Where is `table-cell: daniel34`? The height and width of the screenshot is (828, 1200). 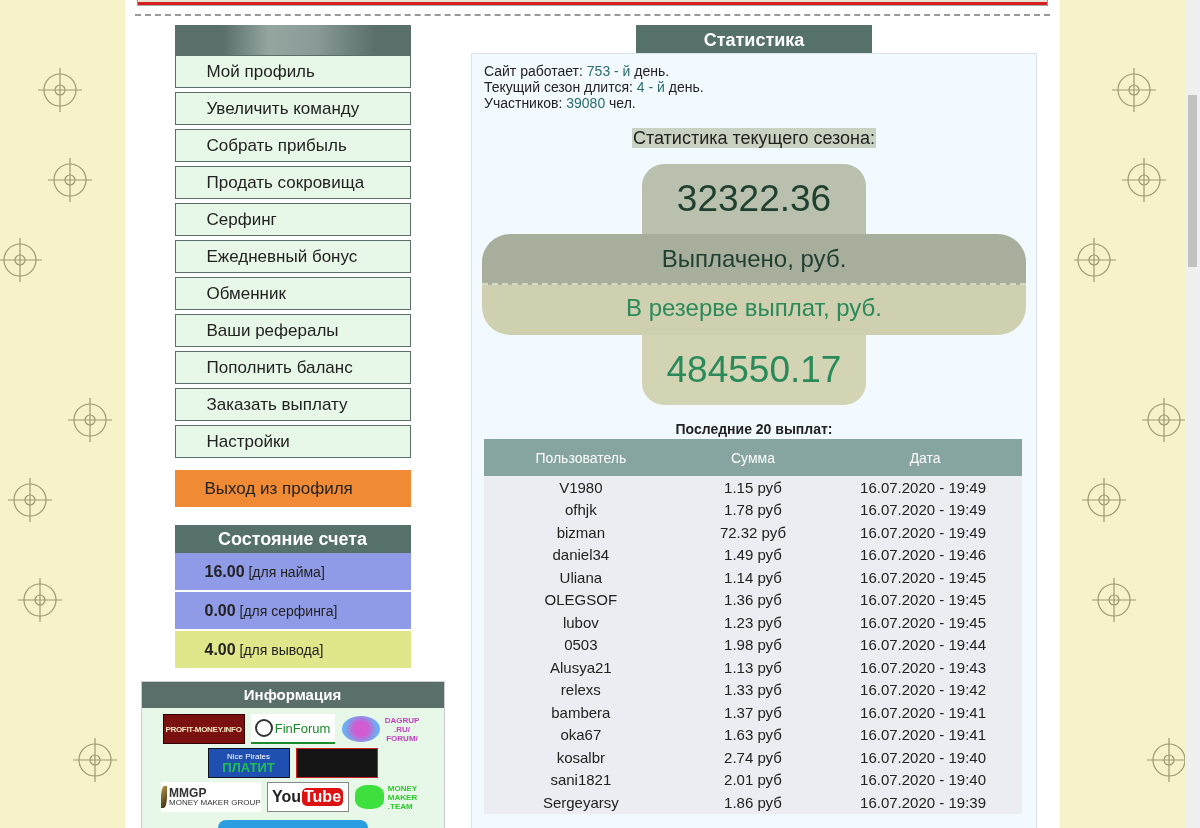
table-cell: daniel34 is located at coordinates (581, 554).